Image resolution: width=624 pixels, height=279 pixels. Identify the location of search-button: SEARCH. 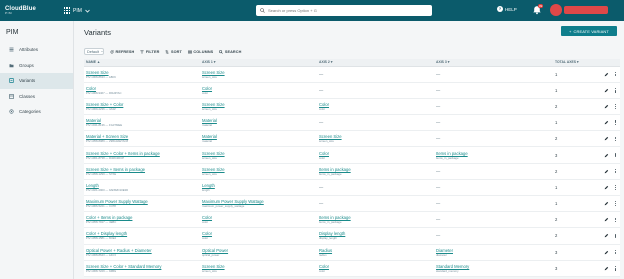
(230, 52).